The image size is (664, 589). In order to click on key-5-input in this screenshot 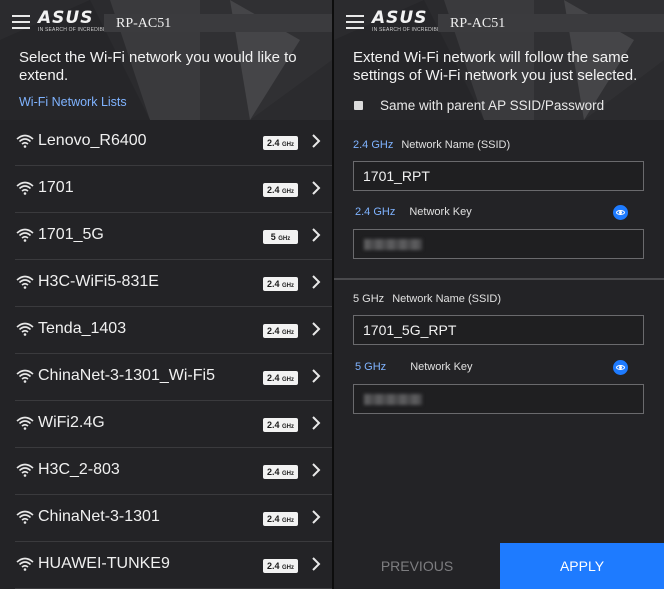, I will do `click(498, 399)`.